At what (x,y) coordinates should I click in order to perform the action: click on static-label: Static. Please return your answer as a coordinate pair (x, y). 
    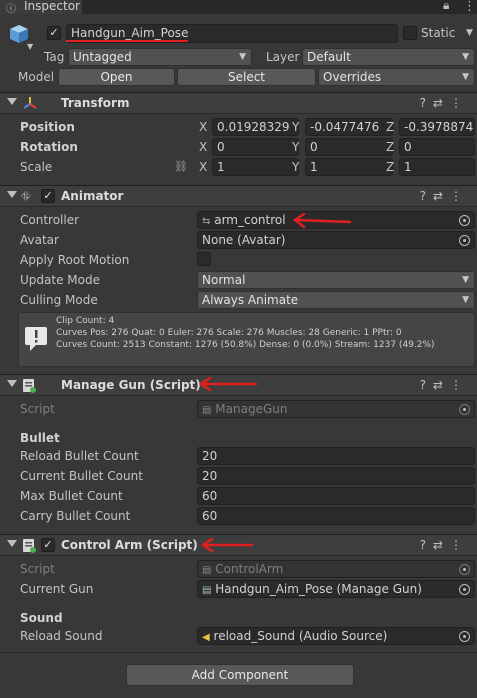
    Looking at the image, I should click on (438, 33).